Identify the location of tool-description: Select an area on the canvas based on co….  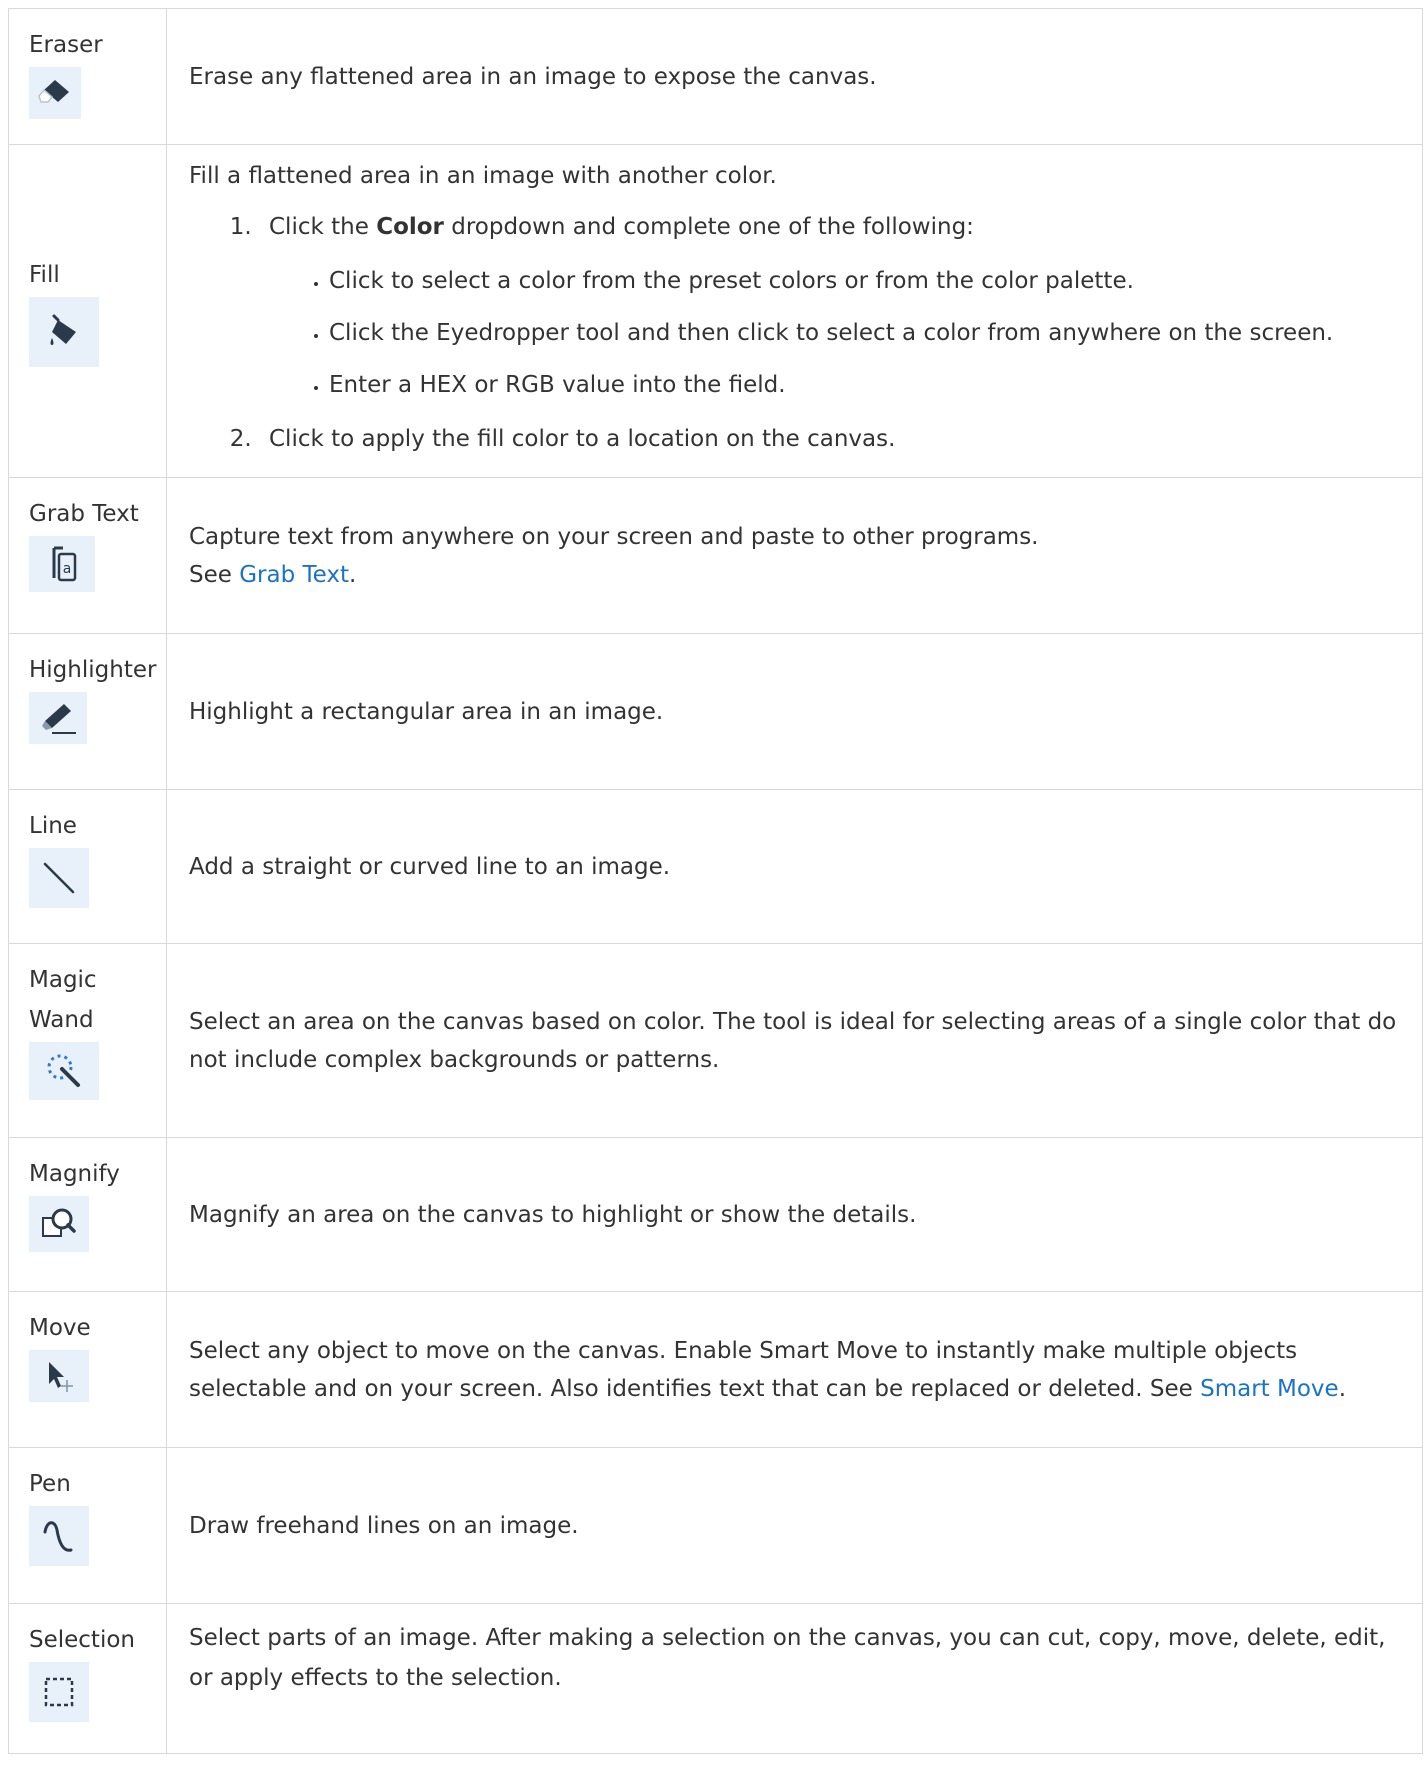
(793, 1040).